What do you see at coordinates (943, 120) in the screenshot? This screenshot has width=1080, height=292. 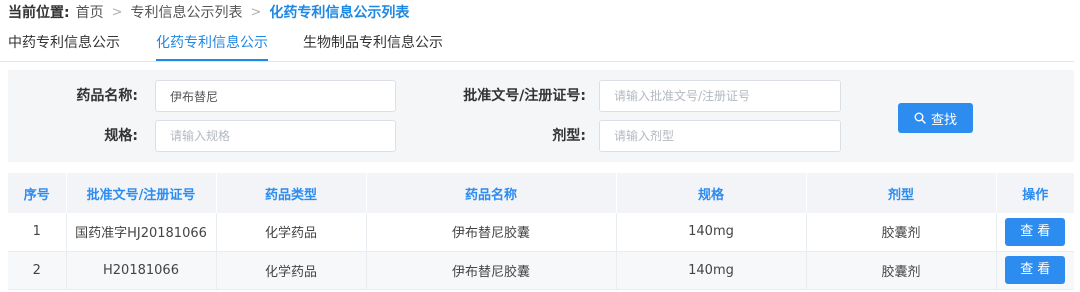 I see `search-button-label: 查找` at bounding box center [943, 120].